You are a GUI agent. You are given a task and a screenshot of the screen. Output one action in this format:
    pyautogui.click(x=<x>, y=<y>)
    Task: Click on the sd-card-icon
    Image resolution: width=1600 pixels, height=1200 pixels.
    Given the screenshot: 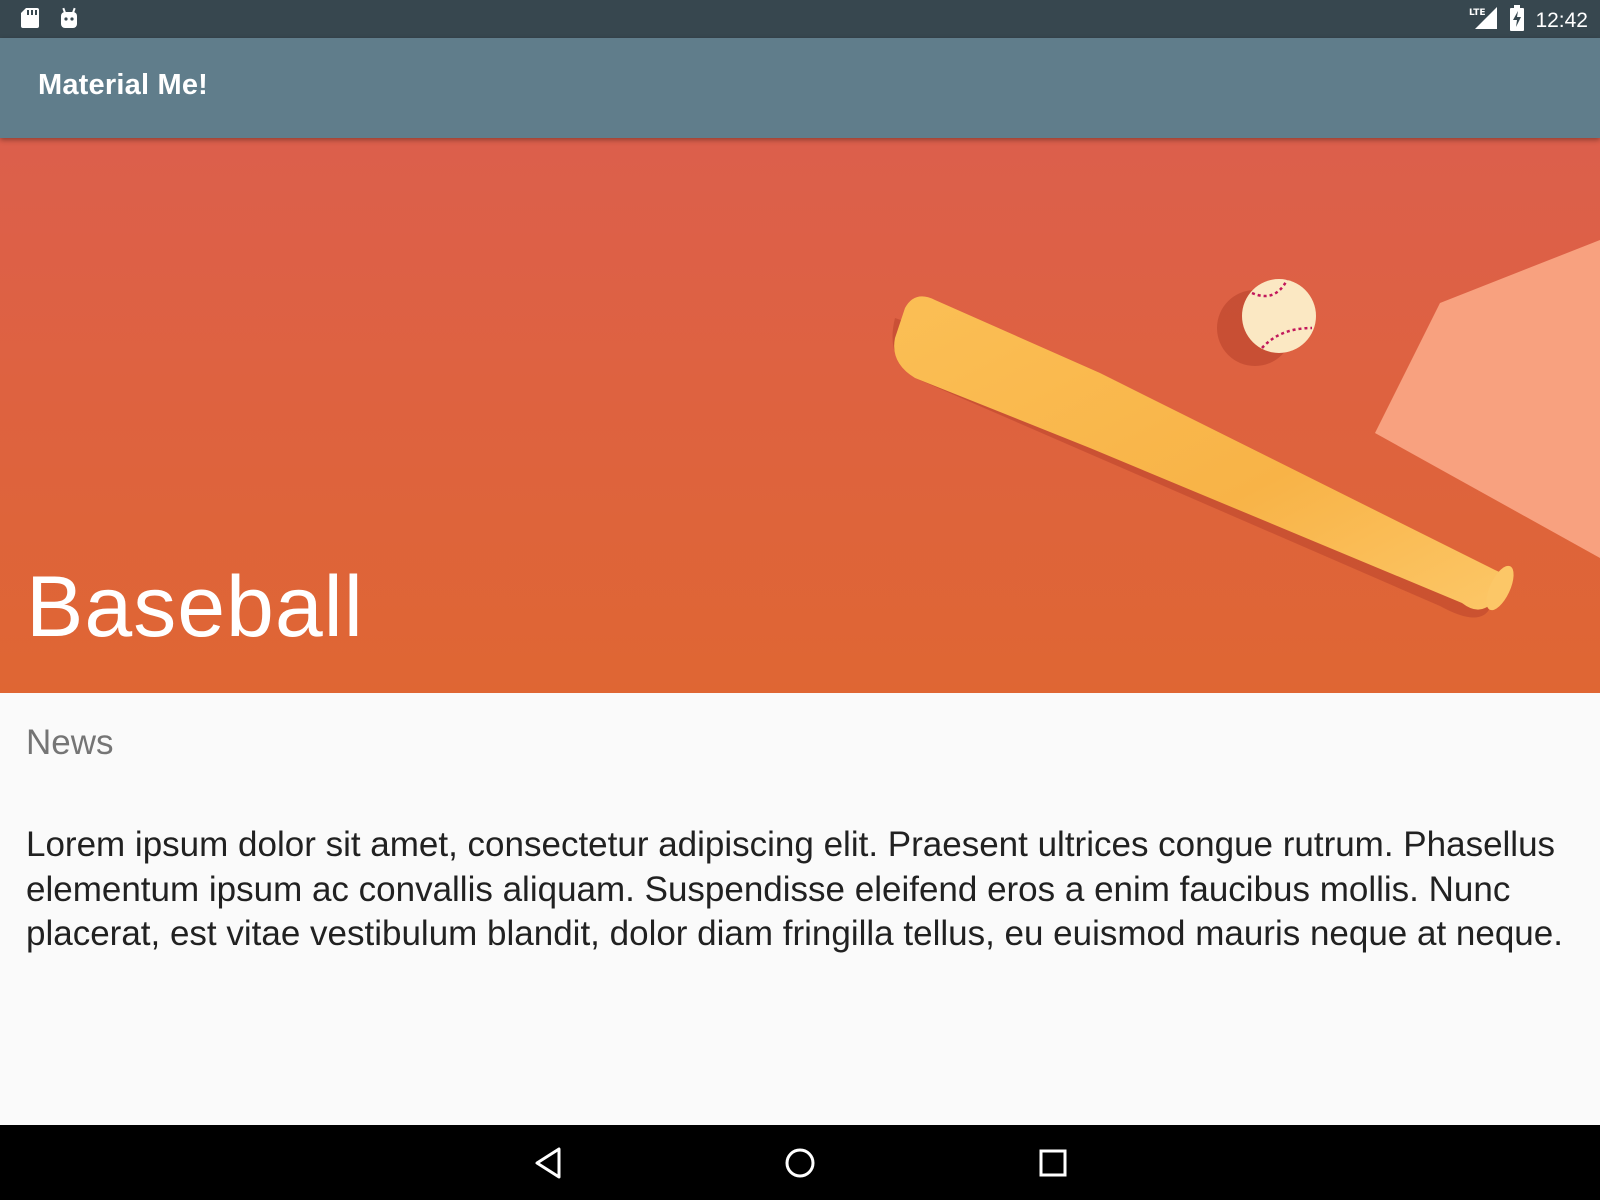 What is the action you would take?
    pyautogui.click(x=30, y=20)
    